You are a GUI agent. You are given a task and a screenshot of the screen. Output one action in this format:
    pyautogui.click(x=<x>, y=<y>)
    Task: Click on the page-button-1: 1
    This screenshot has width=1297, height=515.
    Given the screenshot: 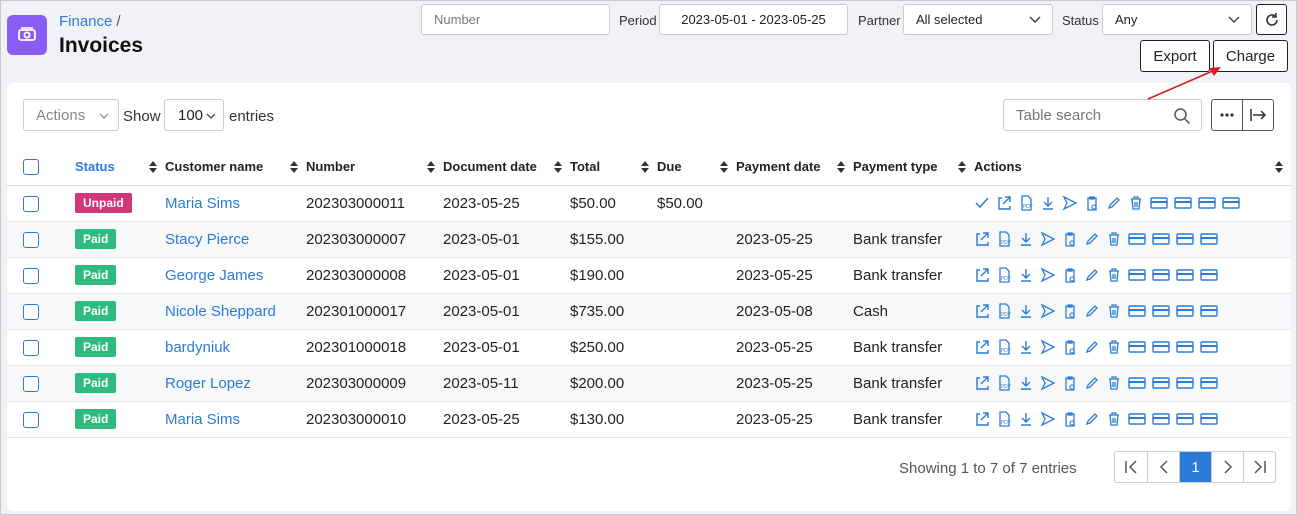 What is the action you would take?
    pyautogui.click(x=1195, y=467)
    